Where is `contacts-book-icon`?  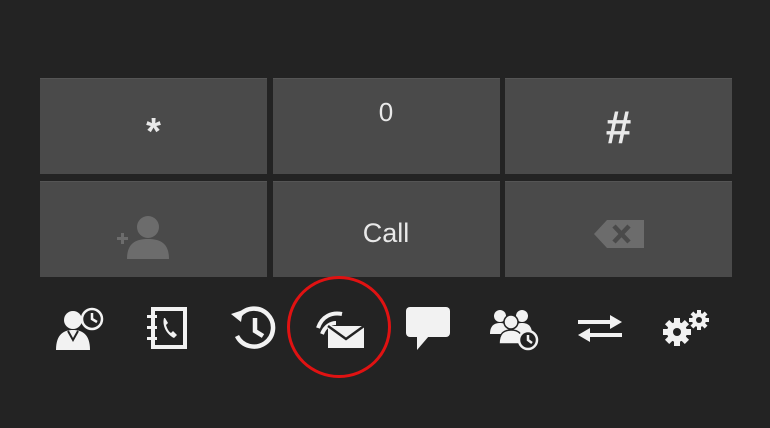
contacts-book-icon is located at coordinates (167, 328).